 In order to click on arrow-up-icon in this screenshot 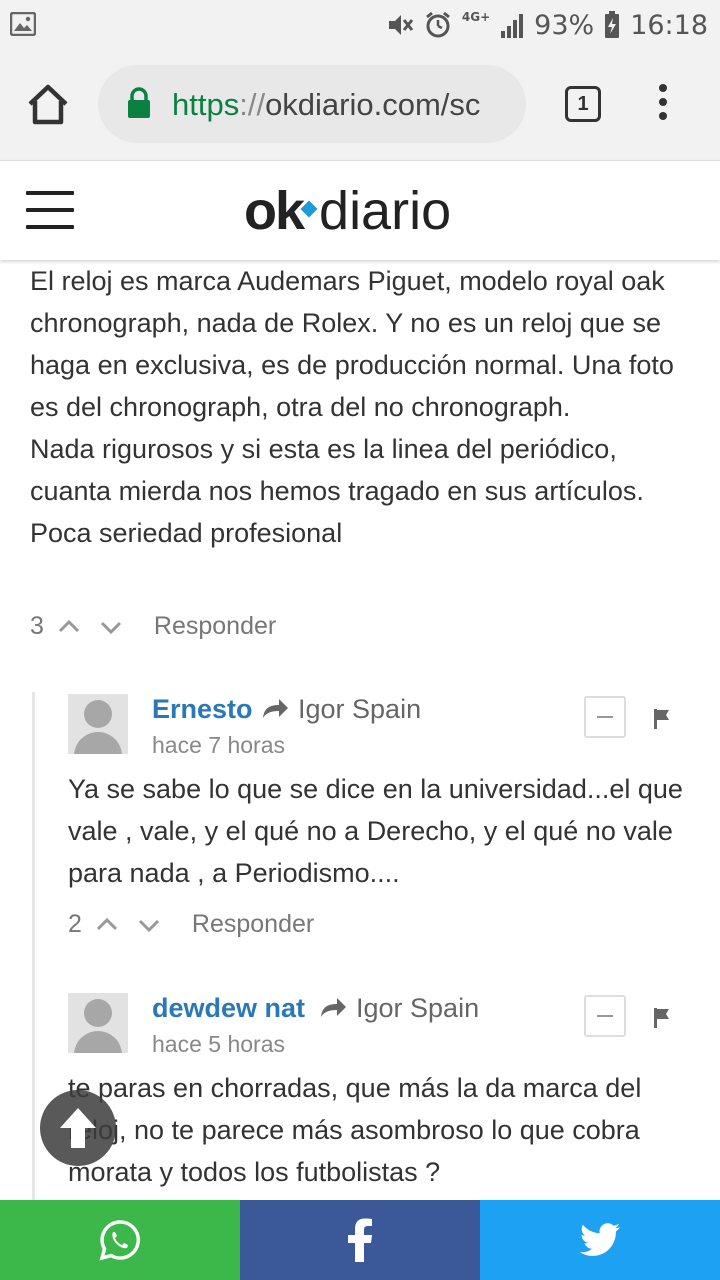, I will do `click(78, 1128)`.